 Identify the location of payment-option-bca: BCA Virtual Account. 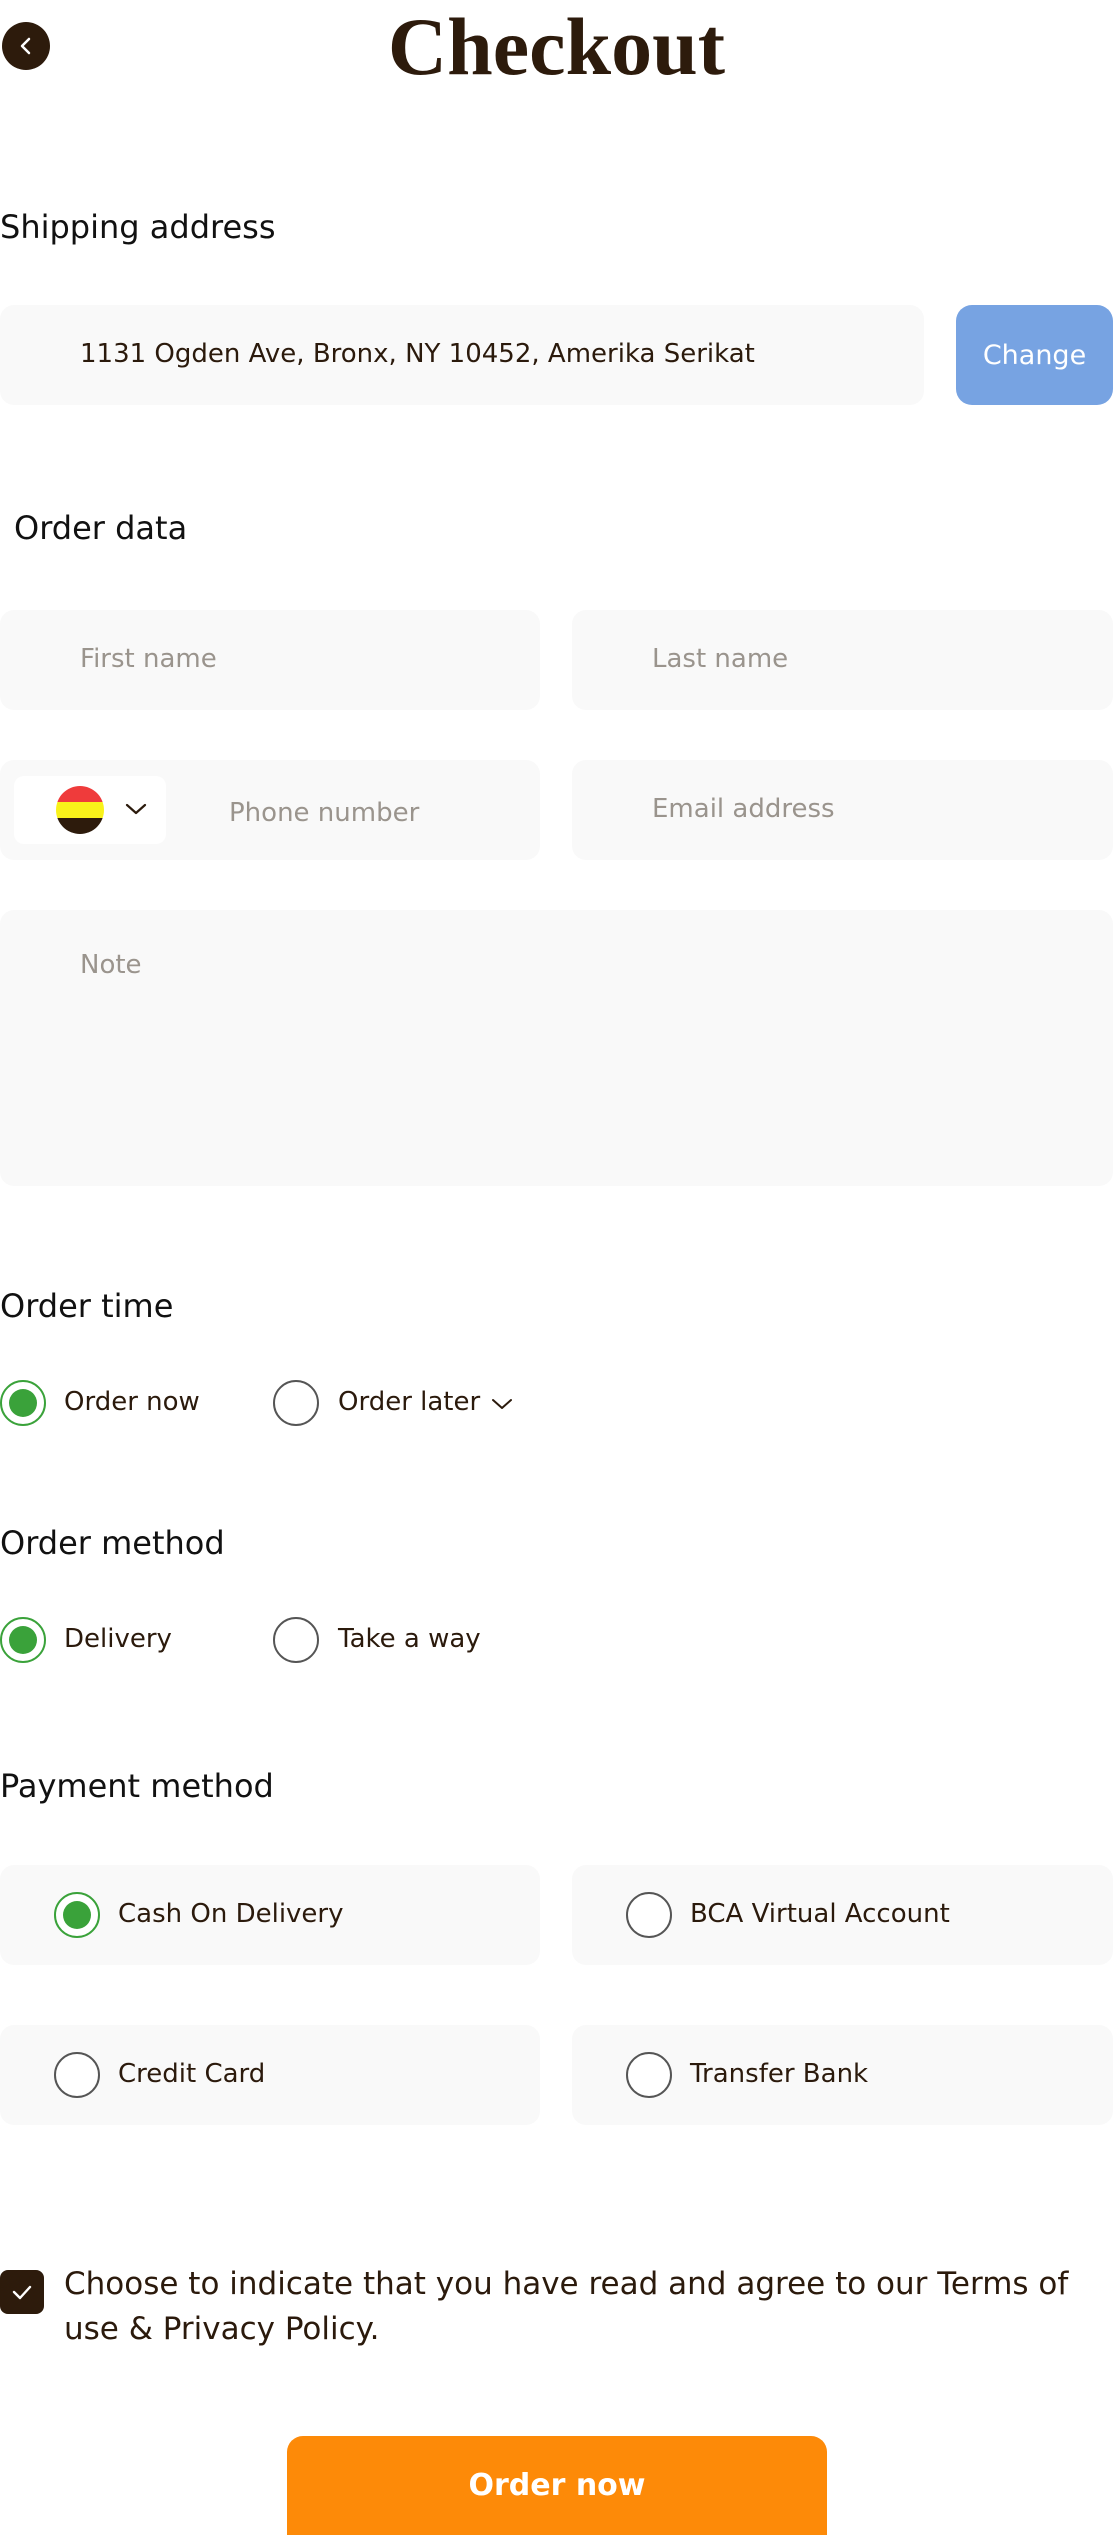
(842, 1915).